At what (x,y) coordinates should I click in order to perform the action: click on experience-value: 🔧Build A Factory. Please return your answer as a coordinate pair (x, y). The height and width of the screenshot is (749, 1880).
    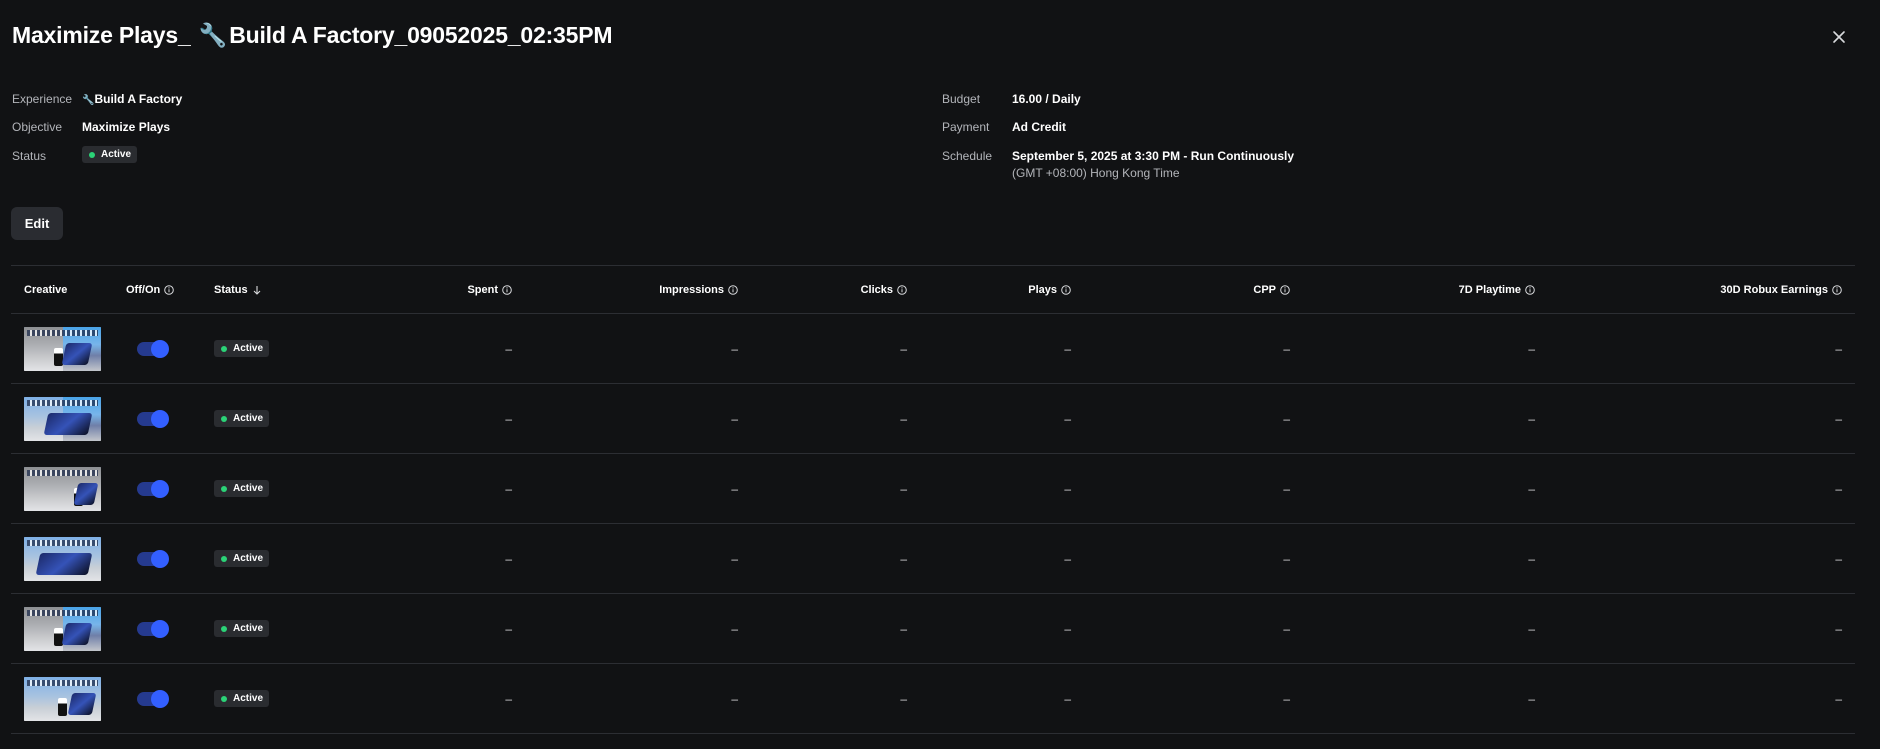
    Looking at the image, I should click on (132, 99).